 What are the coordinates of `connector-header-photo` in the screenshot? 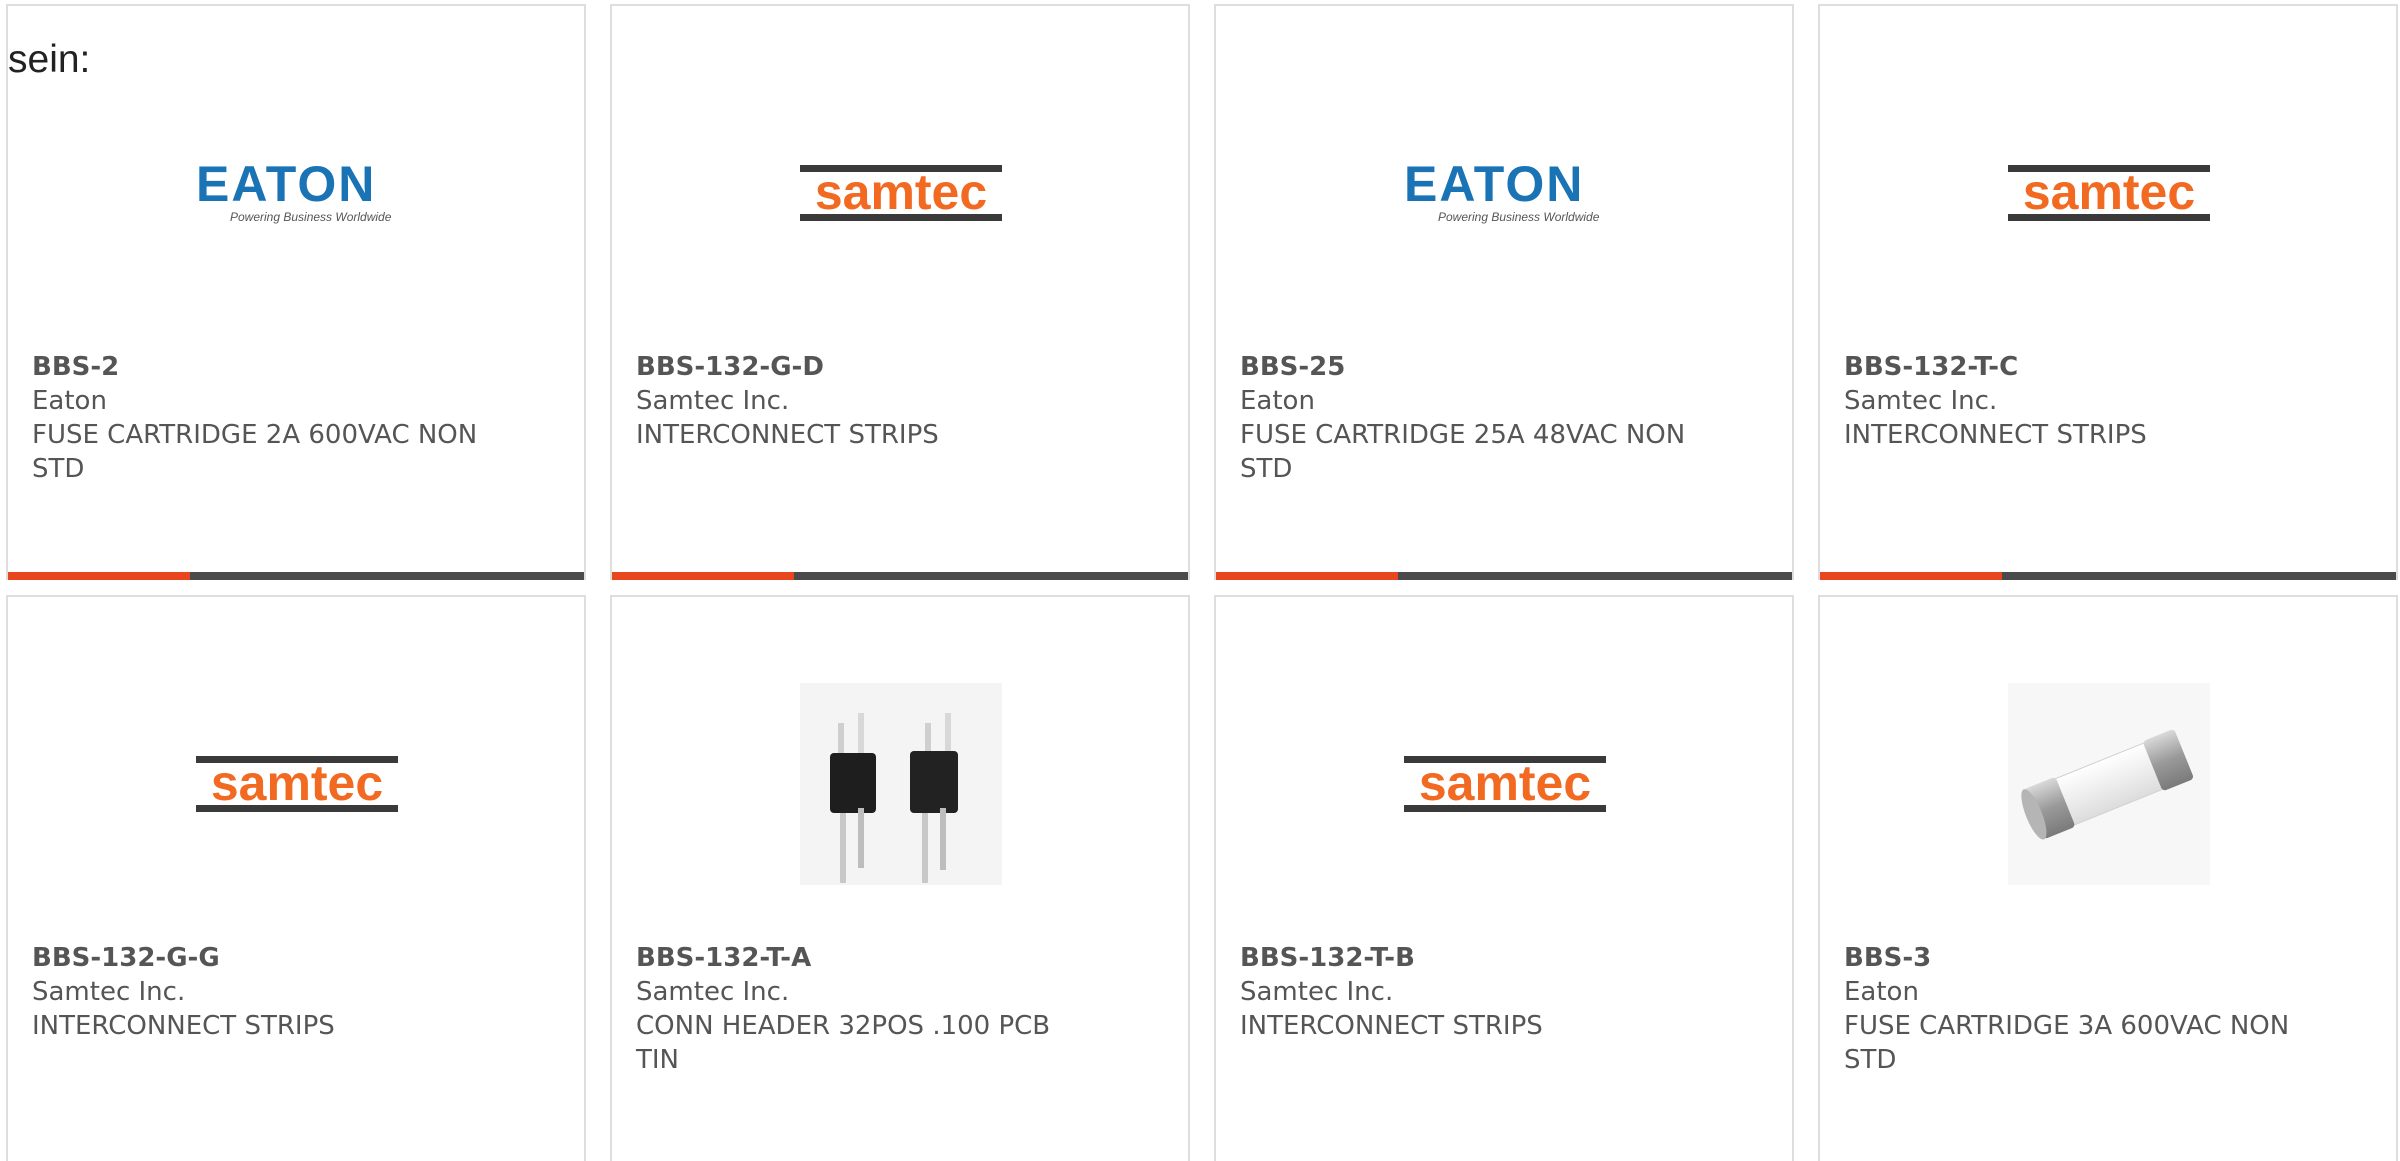 It's located at (901, 784).